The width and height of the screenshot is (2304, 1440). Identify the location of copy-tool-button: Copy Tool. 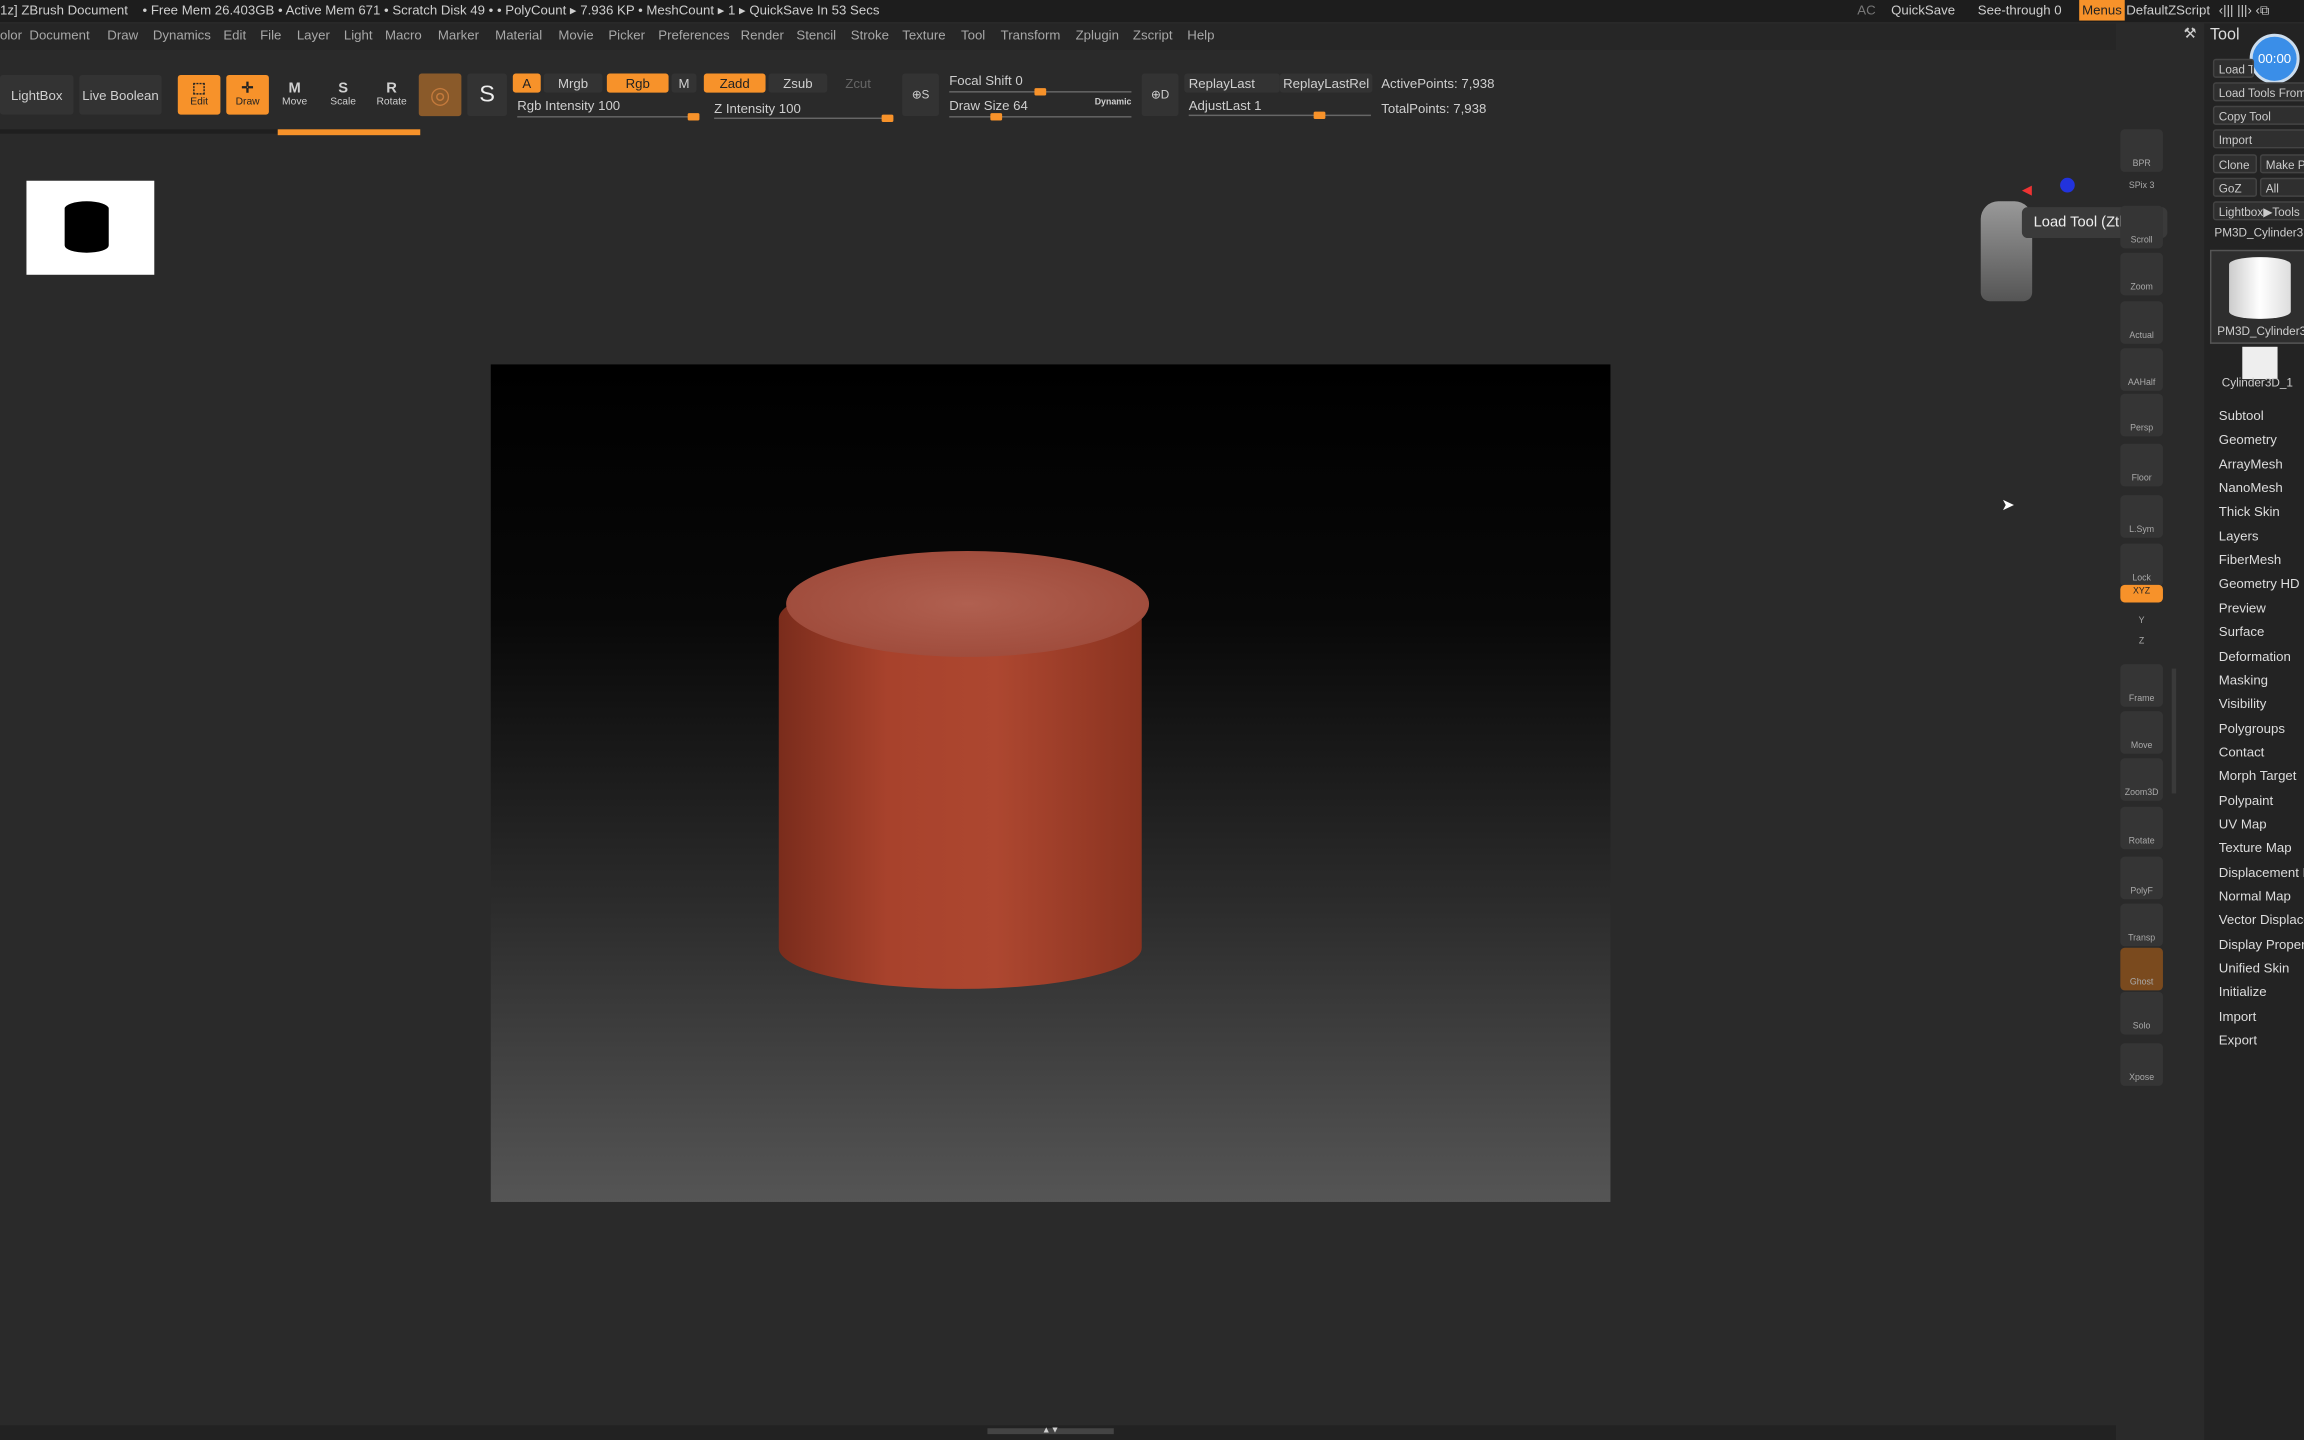
(2258, 115).